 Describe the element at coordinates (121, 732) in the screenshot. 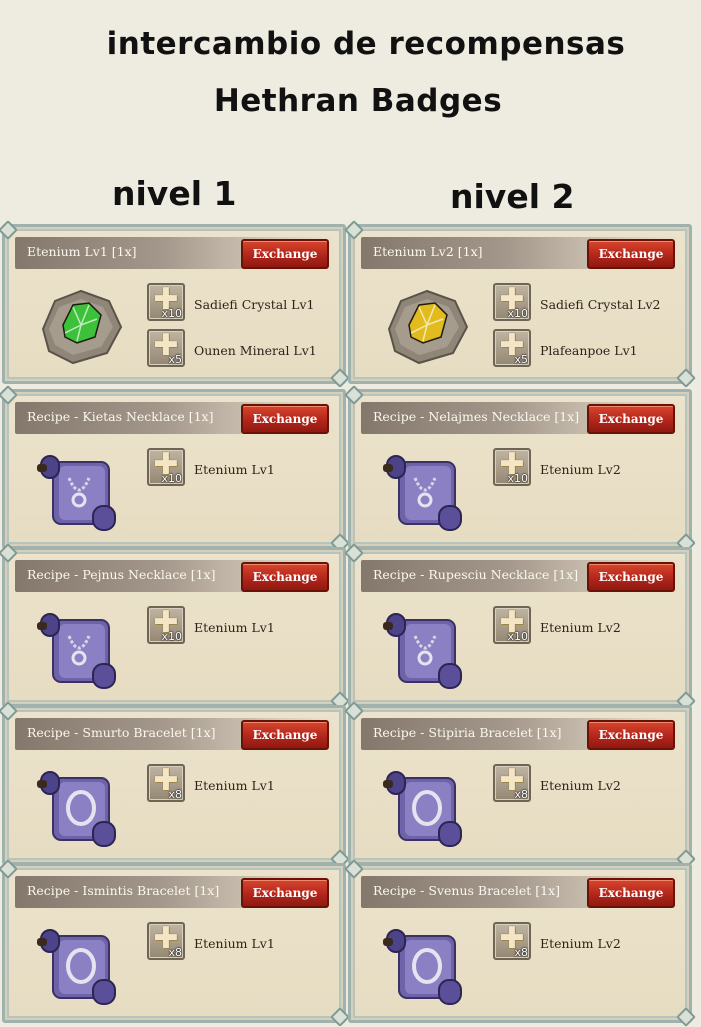

I see `reward-name: Recipe - Smurto Bracelet [1x]` at that location.